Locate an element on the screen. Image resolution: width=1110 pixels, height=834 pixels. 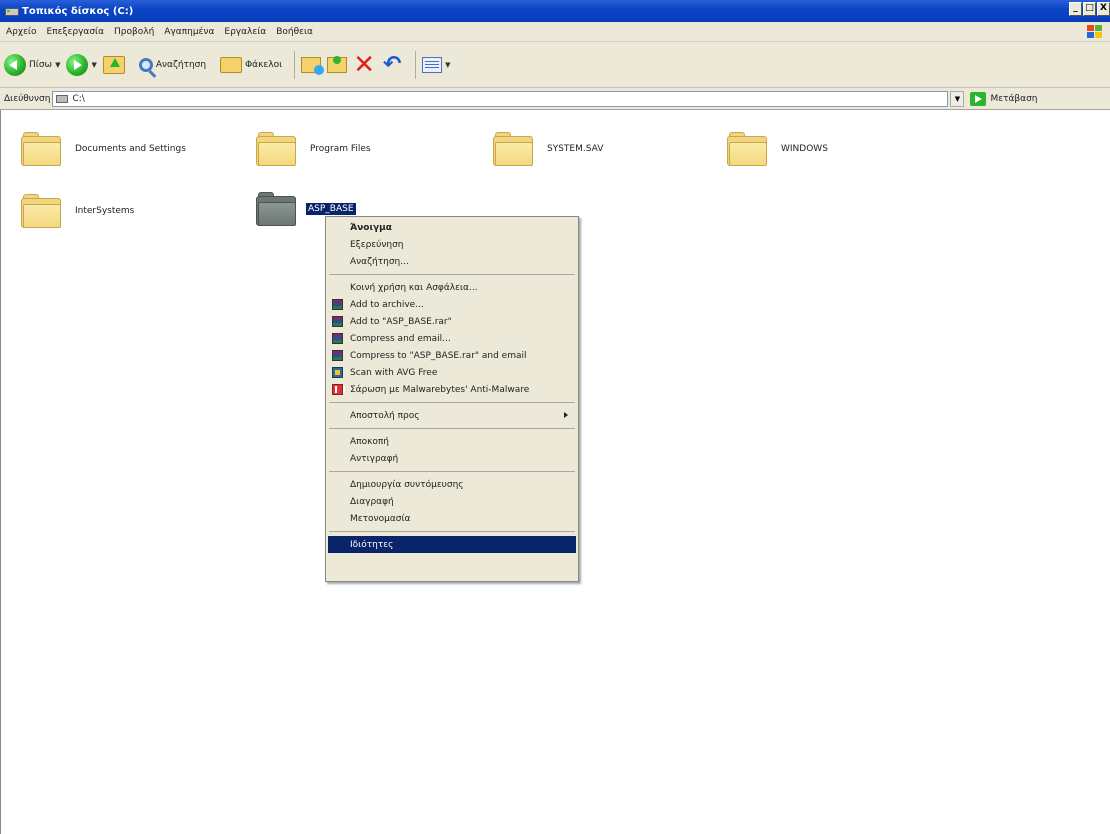
menu-item-label: Add to "ASP_BASE.rar" is located at coordinates (401, 321).